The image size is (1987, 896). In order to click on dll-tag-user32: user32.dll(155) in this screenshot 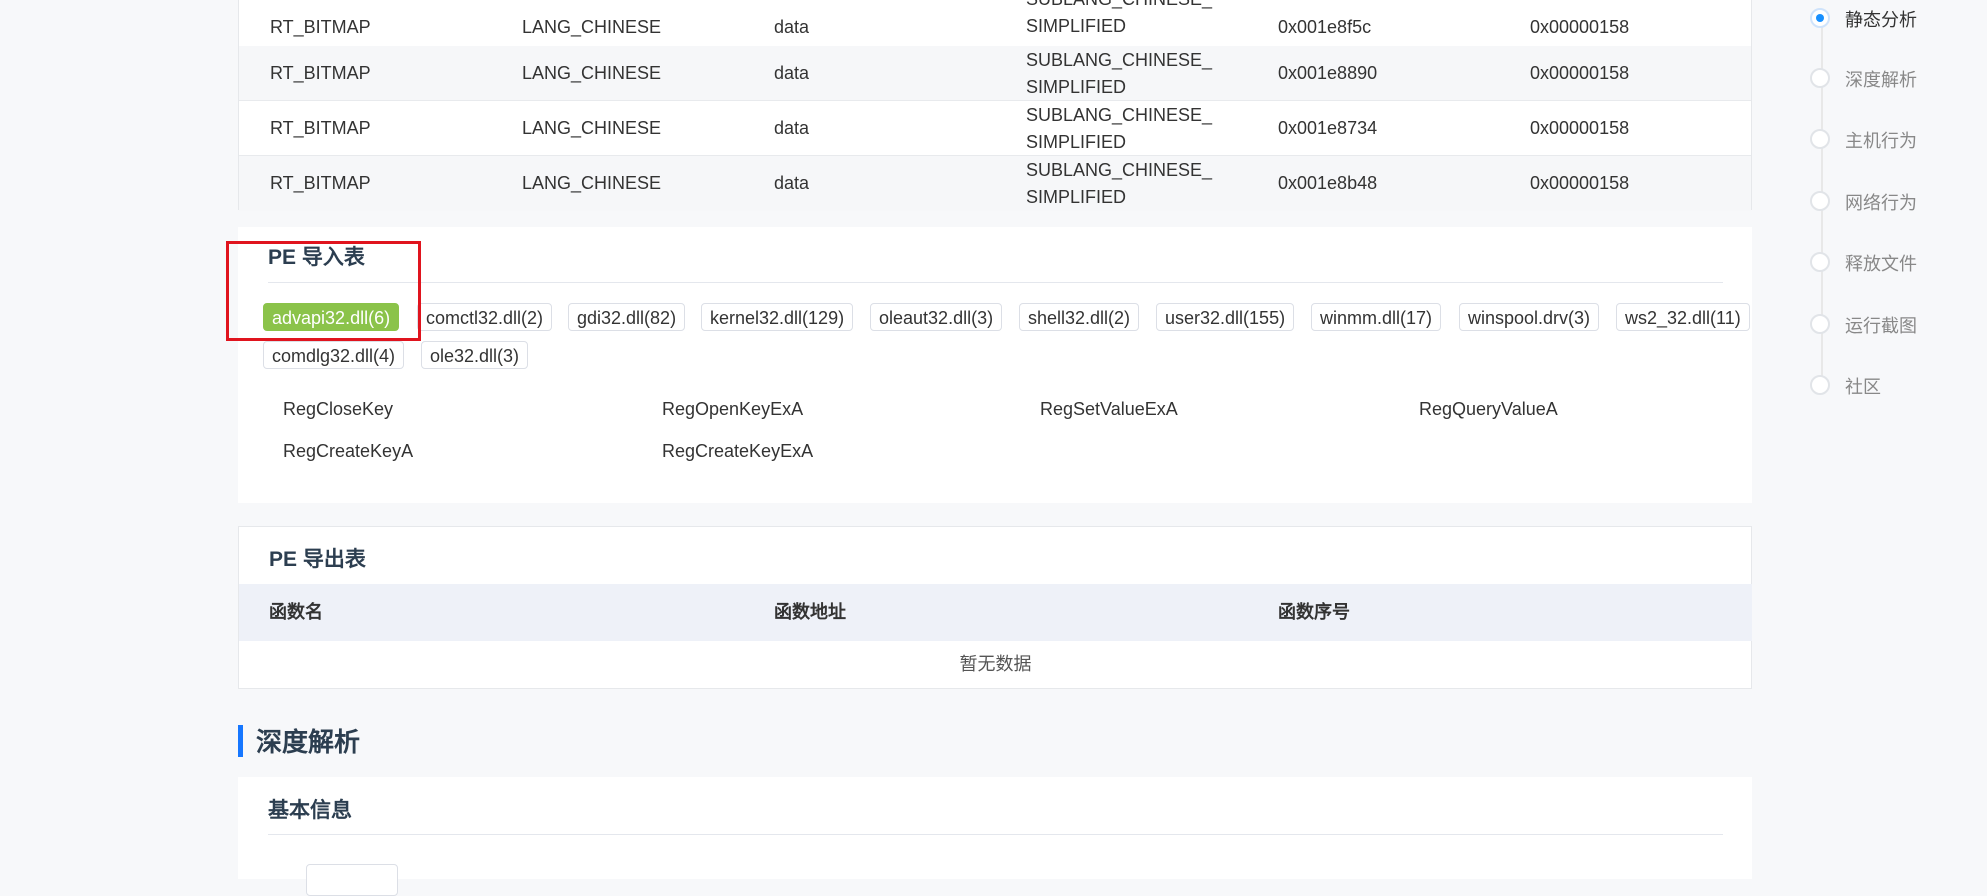, I will do `click(1225, 317)`.